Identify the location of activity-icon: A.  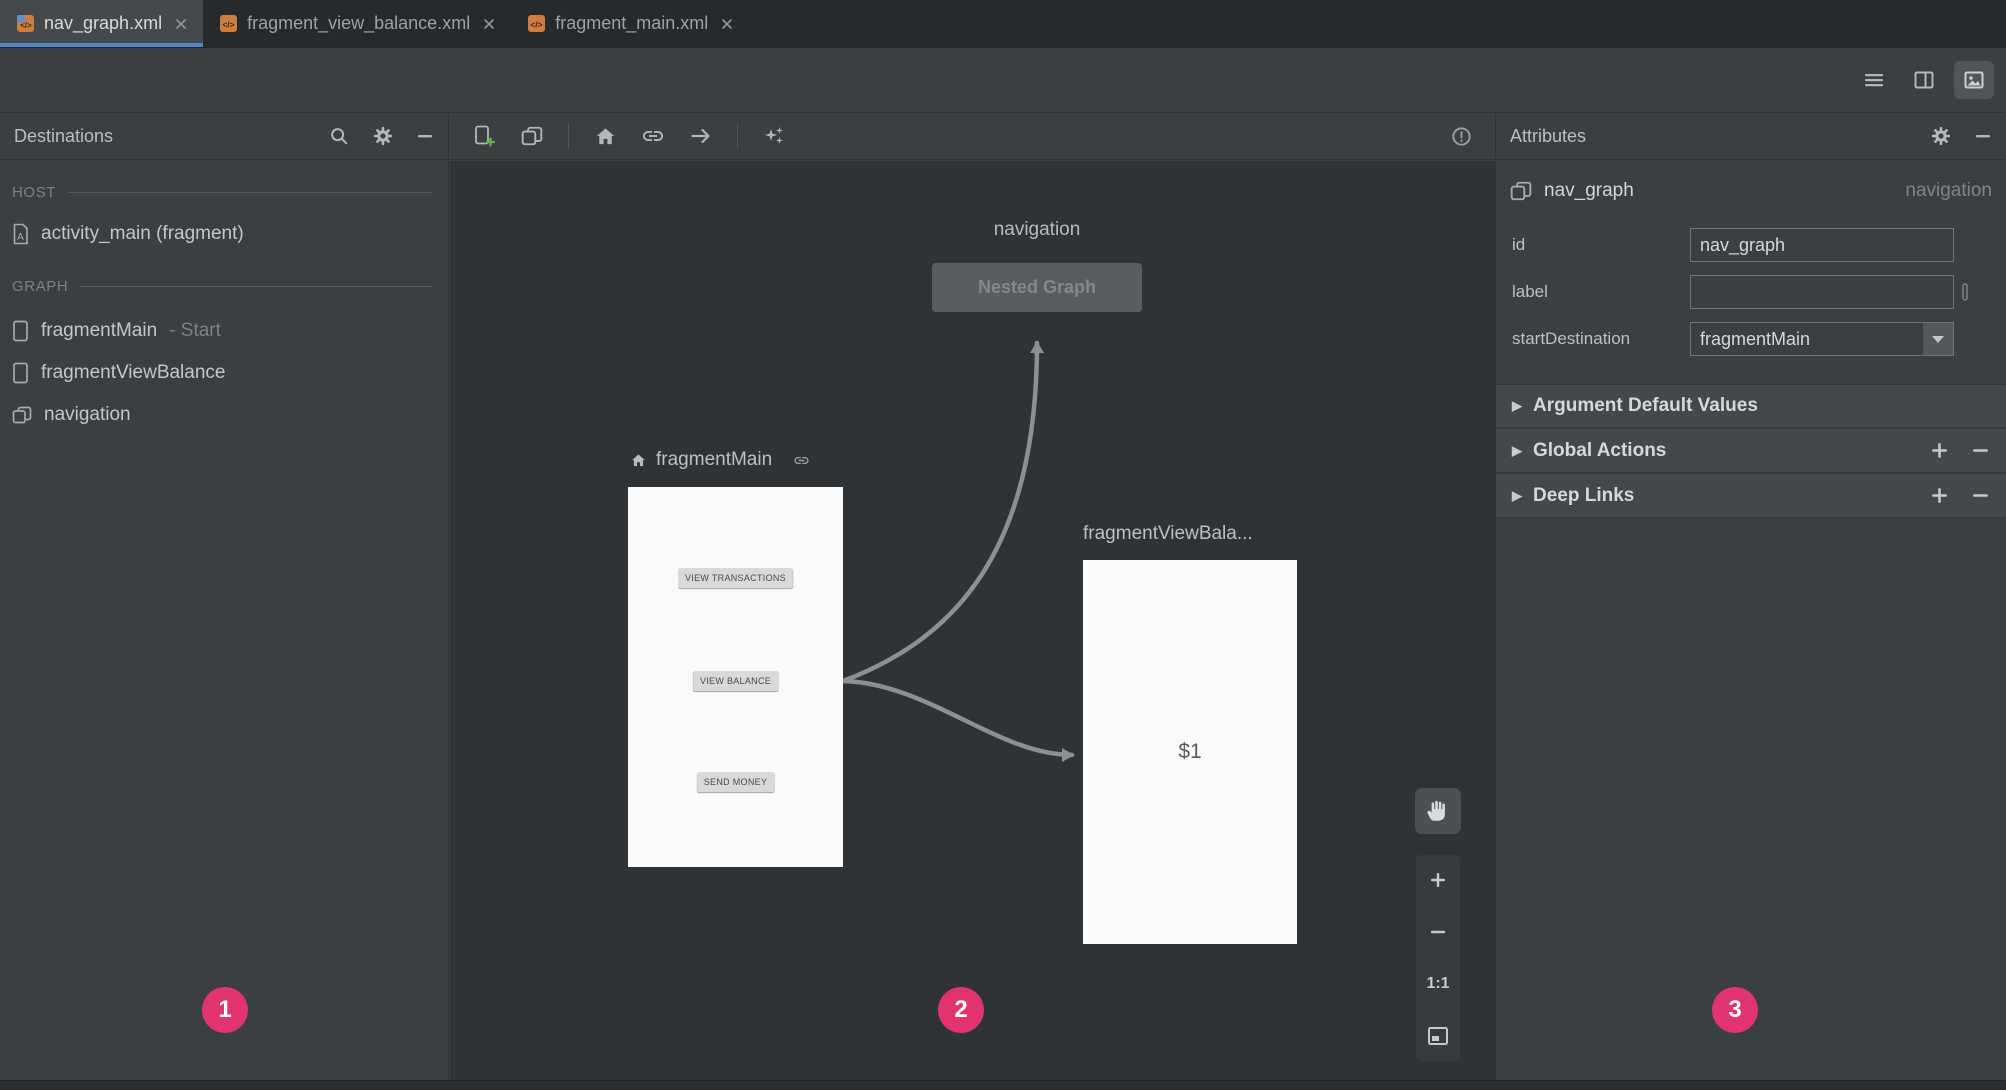
(20, 234).